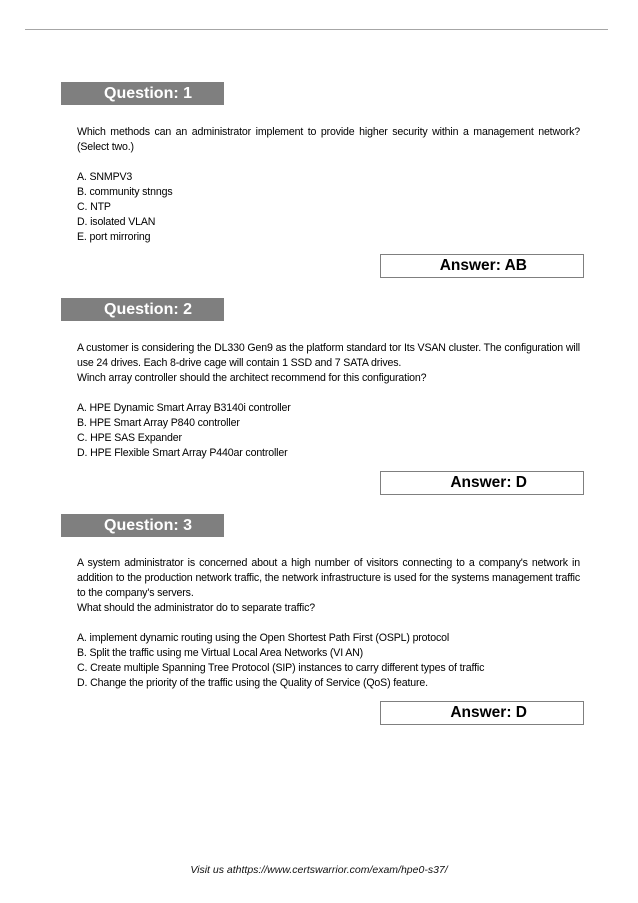 The width and height of the screenshot is (638, 903). I want to click on question-2-header: Question: 2, so click(142, 309).